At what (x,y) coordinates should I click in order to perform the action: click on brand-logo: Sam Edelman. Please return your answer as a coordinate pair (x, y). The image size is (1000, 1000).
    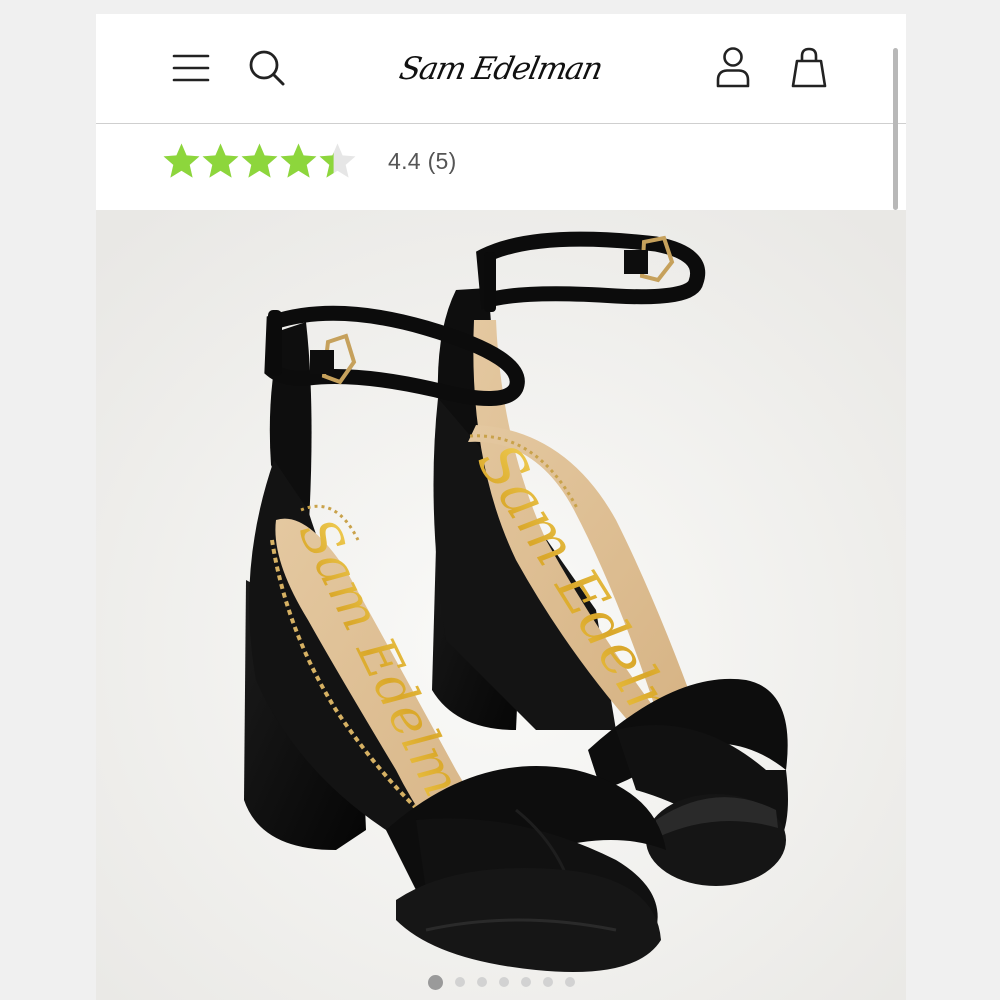
    Looking at the image, I should click on (501, 69).